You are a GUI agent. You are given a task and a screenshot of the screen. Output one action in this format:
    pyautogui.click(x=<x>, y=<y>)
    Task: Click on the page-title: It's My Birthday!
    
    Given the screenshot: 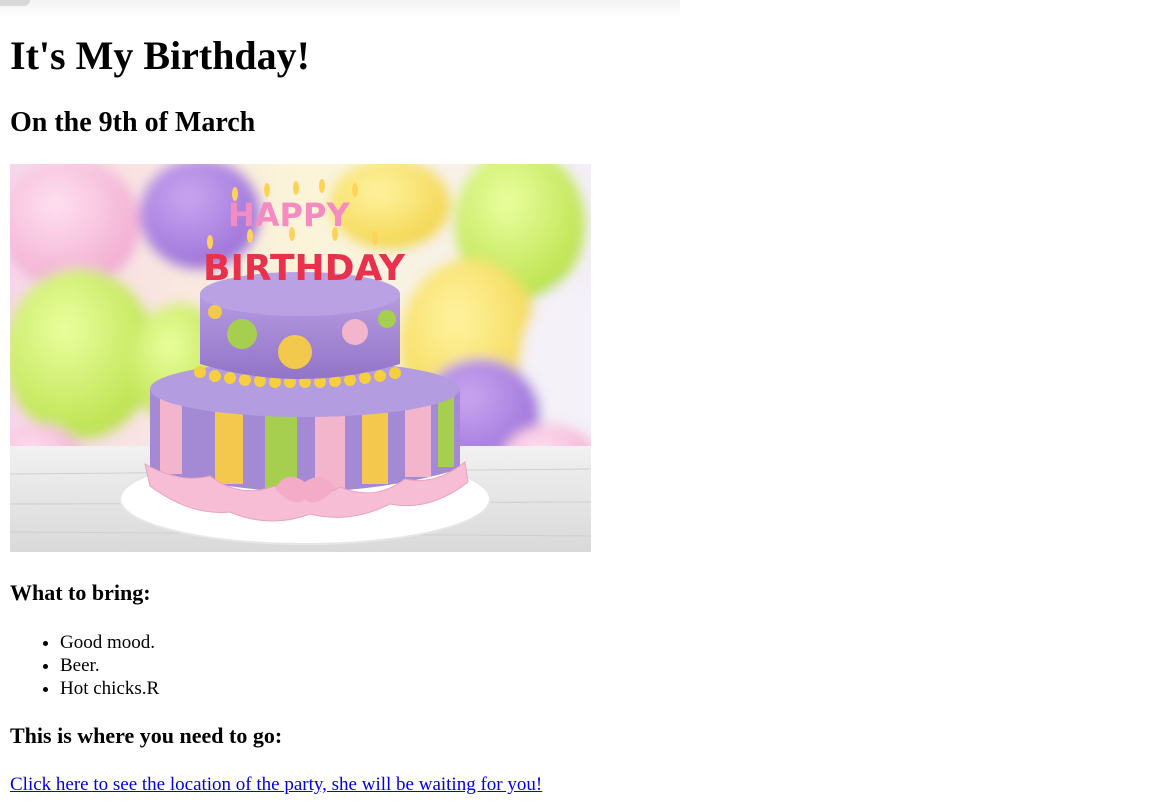 What is the action you would take?
    pyautogui.click(x=160, y=55)
    